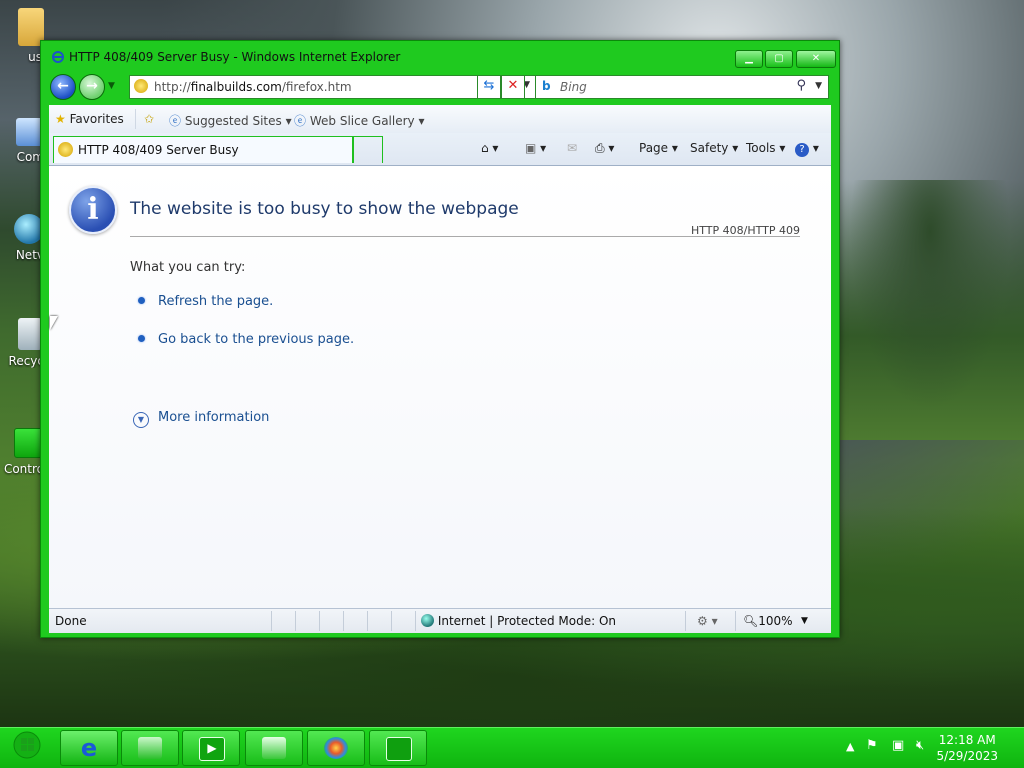  I want to click on feeds-icon: ▣ ▾, so click(535, 148).